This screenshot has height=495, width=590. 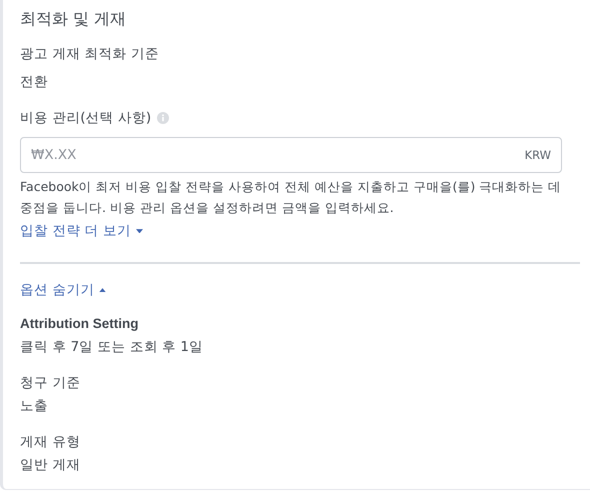 What do you see at coordinates (111, 347) in the screenshot?
I see `setting-value: 클릭 후 7일 또는 조회 후 1일` at bounding box center [111, 347].